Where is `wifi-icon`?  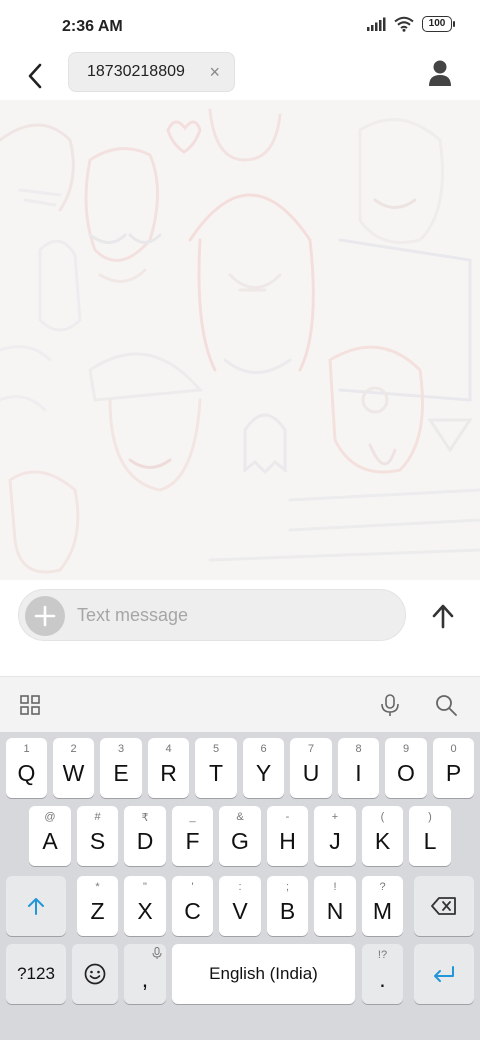
wifi-icon is located at coordinates (404, 24).